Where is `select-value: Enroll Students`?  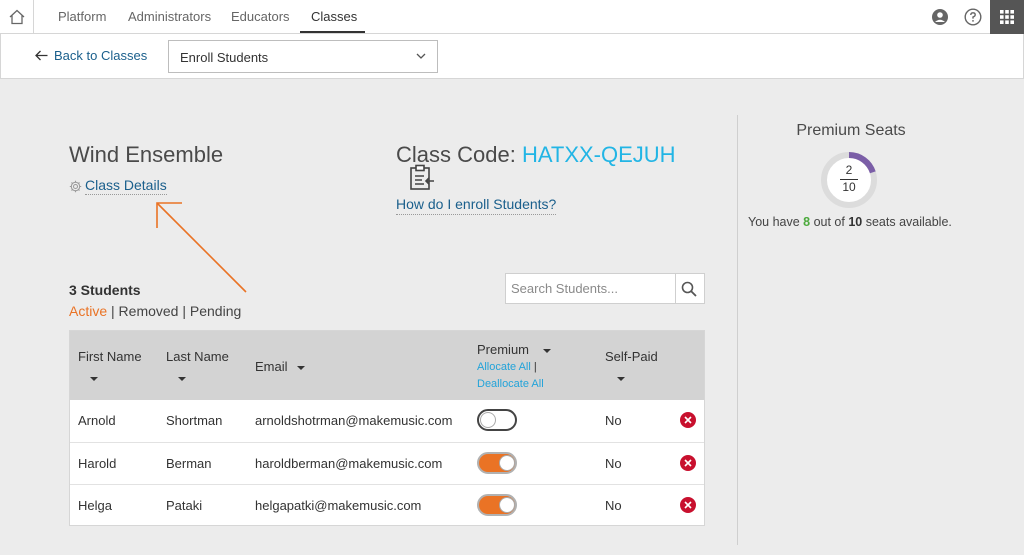
select-value: Enroll Students is located at coordinates (224, 57).